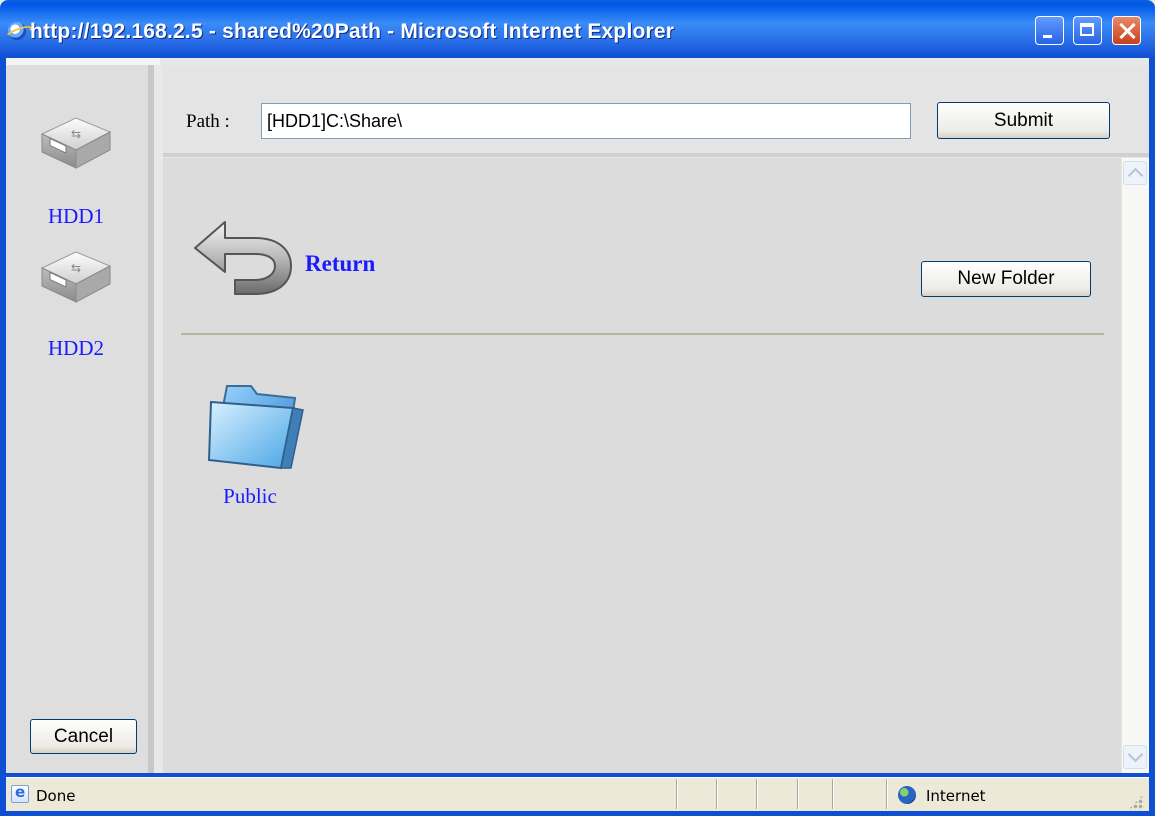 The height and width of the screenshot is (816, 1155). What do you see at coordinates (1135, 465) in the screenshot?
I see `vertical-scrollbar` at bounding box center [1135, 465].